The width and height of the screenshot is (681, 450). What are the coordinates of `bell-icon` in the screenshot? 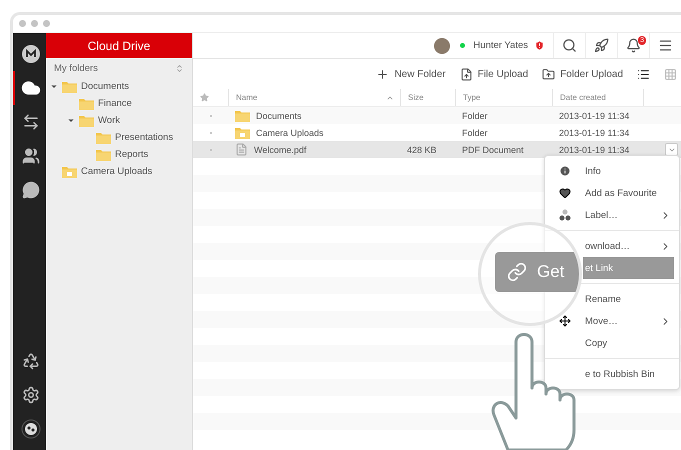 It's located at (633, 45).